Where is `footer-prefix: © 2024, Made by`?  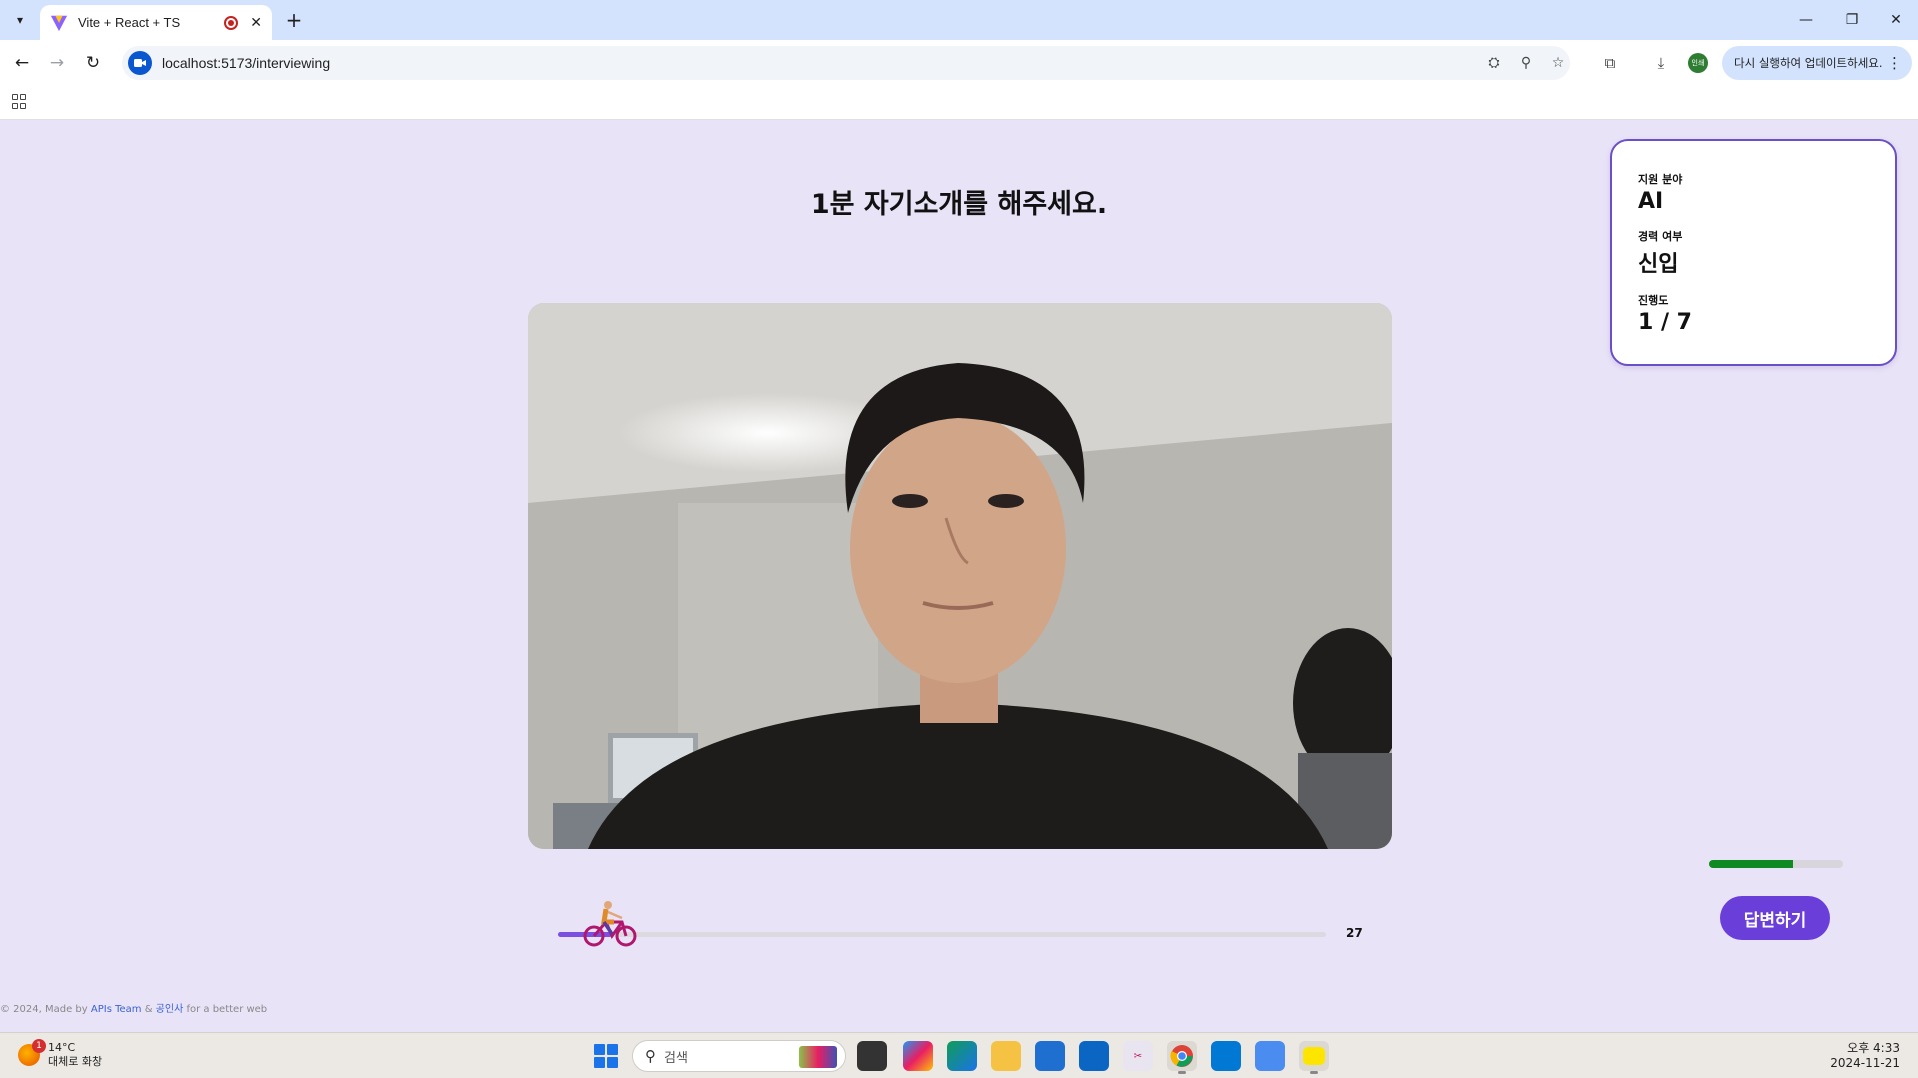
footer-prefix: © 2024, Made by is located at coordinates (45, 1009).